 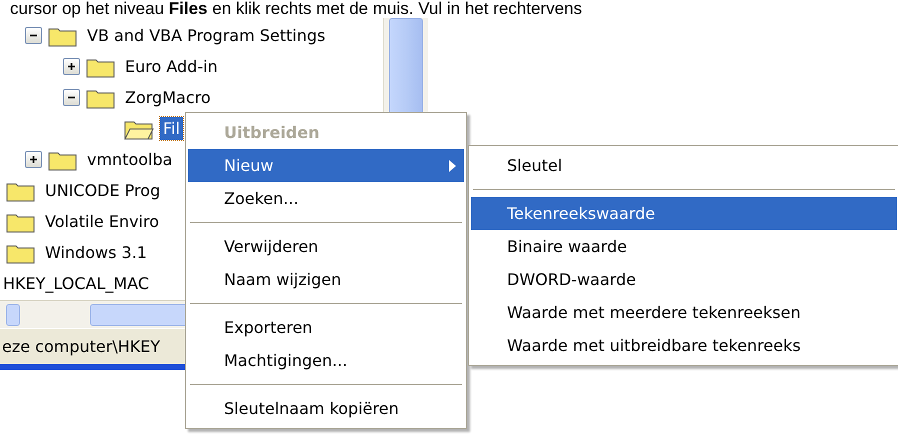 What do you see at coordinates (452, 166) in the screenshot?
I see `submenu-arrow-icon` at bounding box center [452, 166].